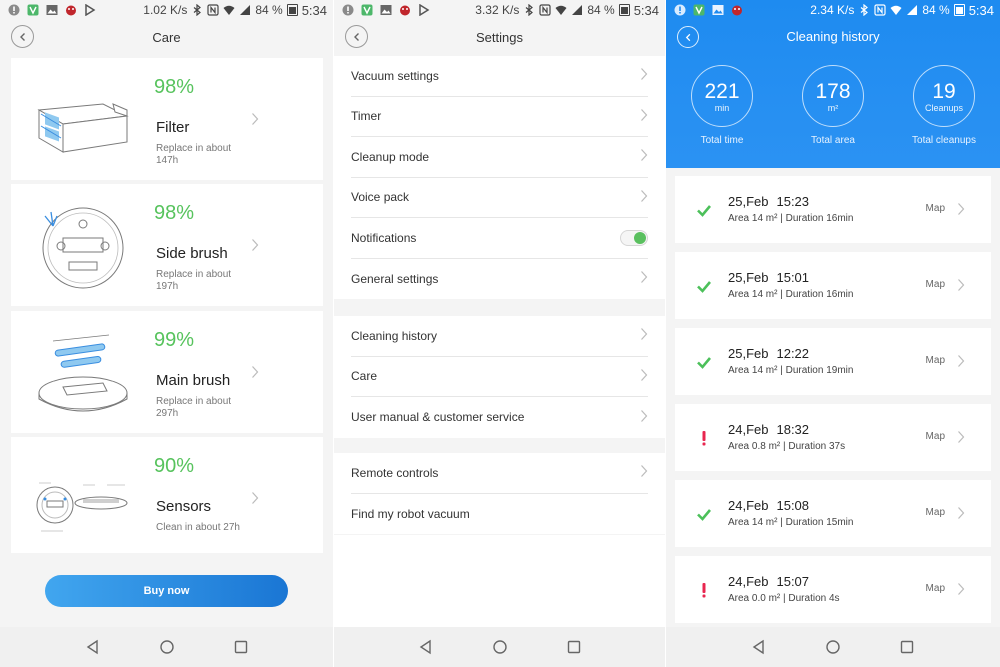 The width and height of the screenshot is (1000, 667). Describe the element at coordinates (499, 76) in the screenshot. I see `settings-item-vacuum-settings: Vacuum settings` at that location.